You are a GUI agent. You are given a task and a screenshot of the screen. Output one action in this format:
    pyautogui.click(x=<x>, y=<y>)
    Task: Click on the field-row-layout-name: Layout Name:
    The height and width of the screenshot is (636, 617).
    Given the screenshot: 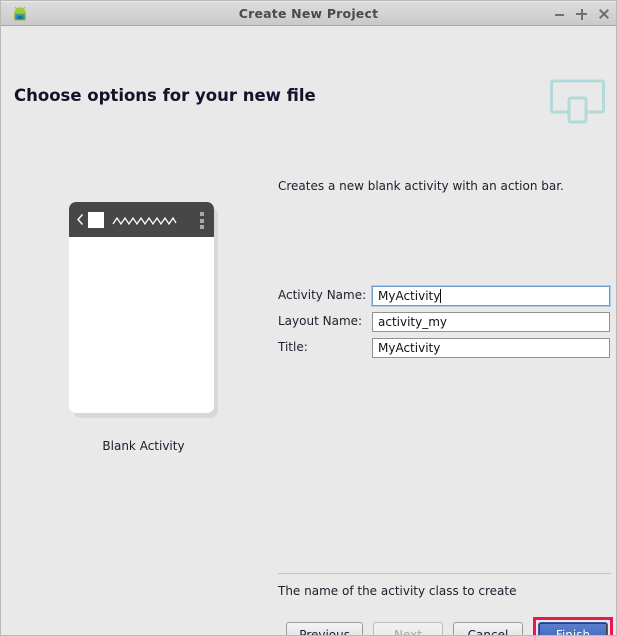 What is the action you would take?
    pyautogui.click(x=444, y=322)
    